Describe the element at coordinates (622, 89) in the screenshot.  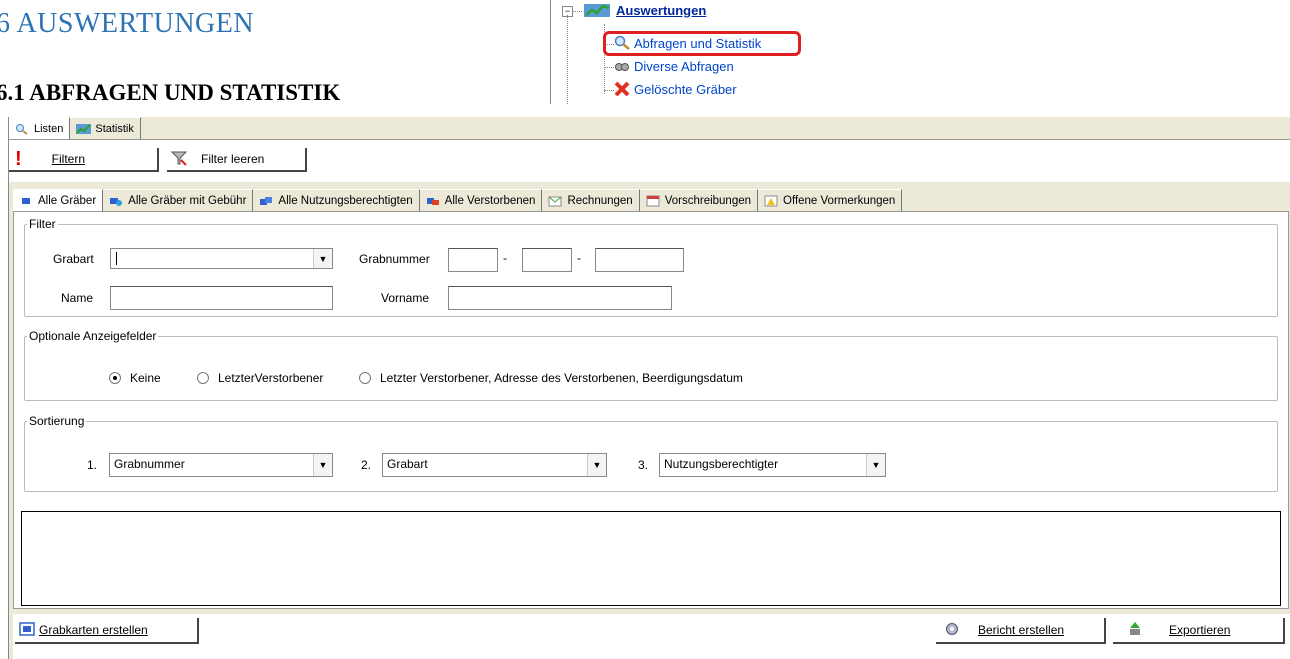
I see `red-x-icon` at that location.